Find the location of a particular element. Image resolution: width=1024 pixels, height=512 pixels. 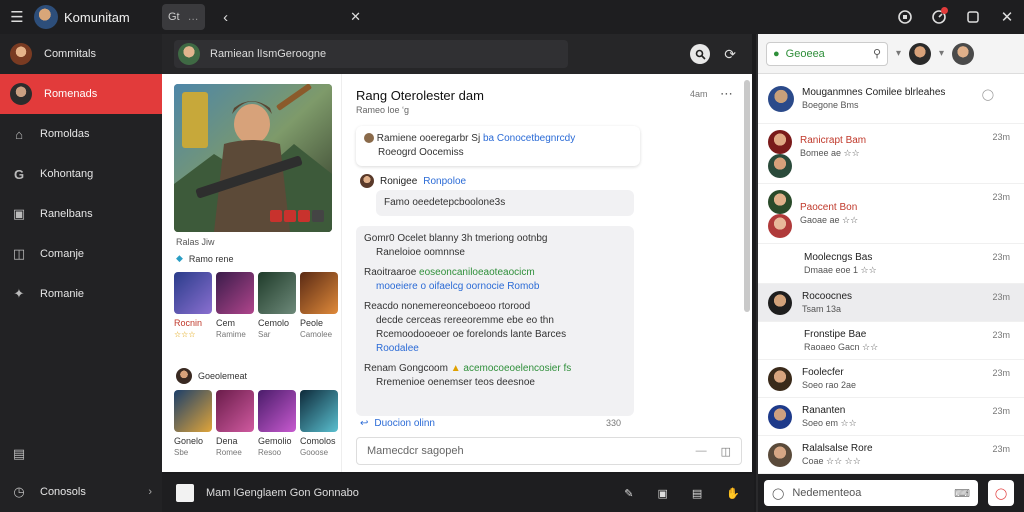

thumb-sub: Romee is located at coordinates (229, 452).